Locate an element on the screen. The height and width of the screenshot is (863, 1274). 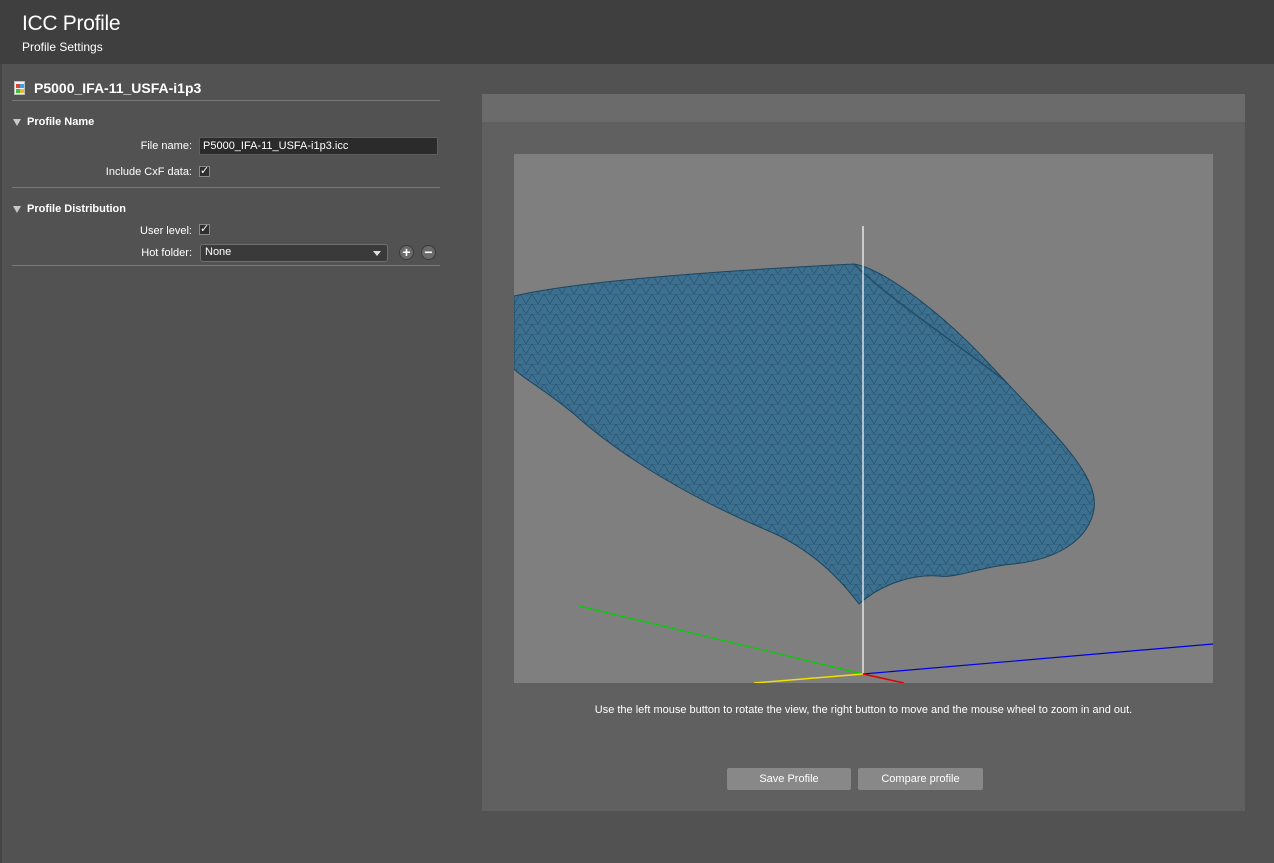
section-title: Profile Distribution is located at coordinates (76, 209).